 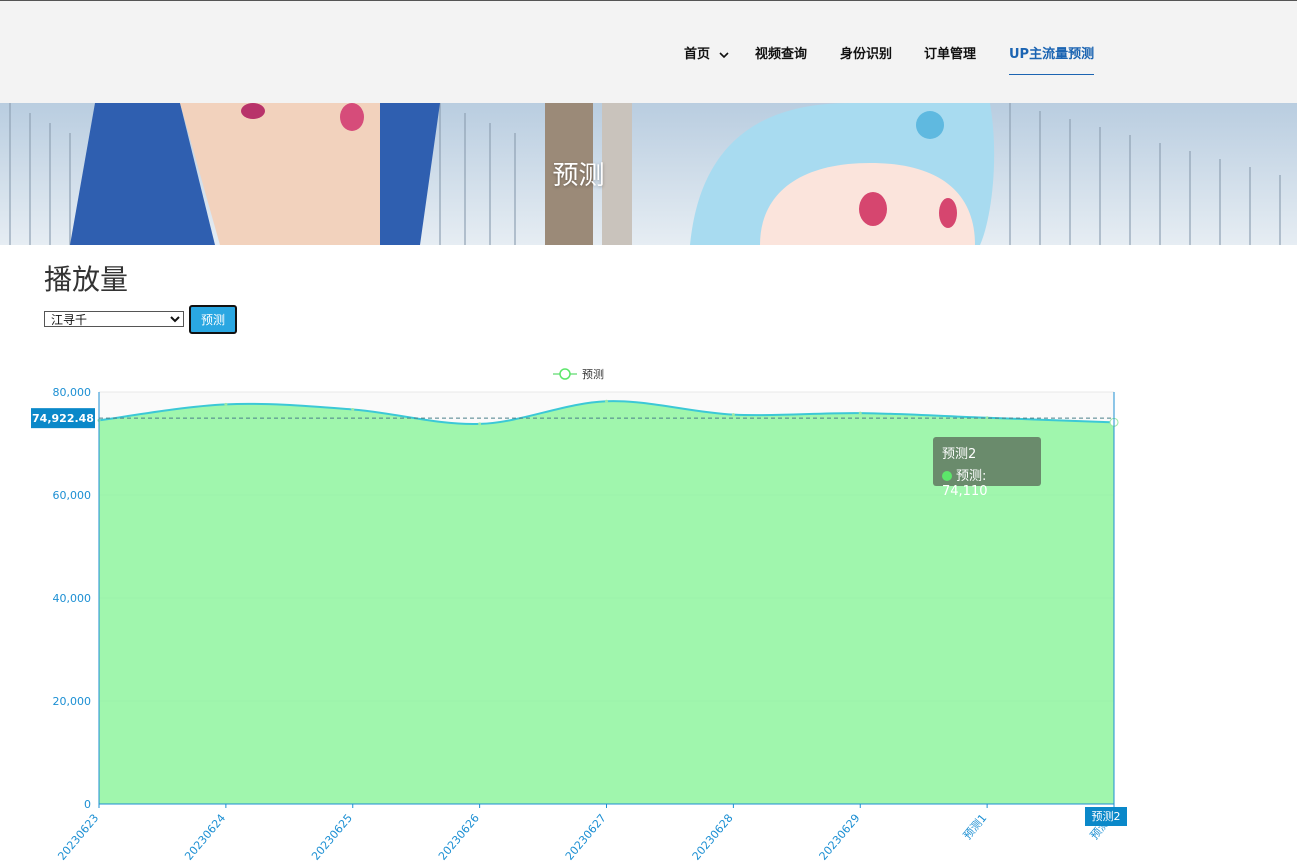 What do you see at coordinates (63, 418) in the screenshot?
I see `average-label: 74,922.48` at bounding box center [63, 418].